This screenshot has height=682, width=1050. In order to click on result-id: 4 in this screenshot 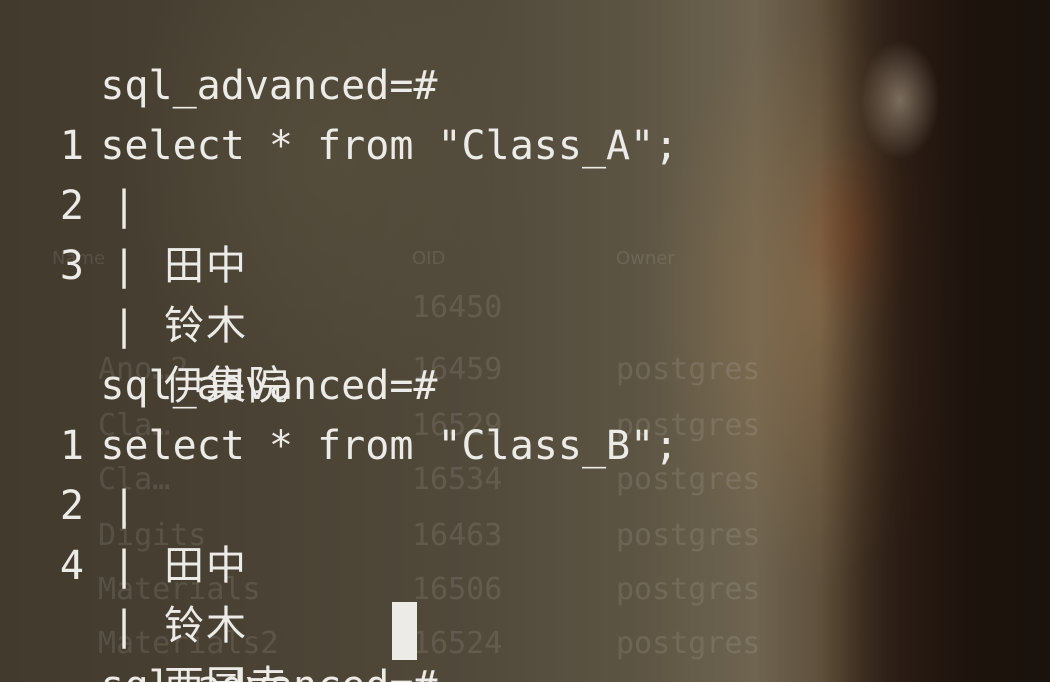, I will do `click(71, 566)`.